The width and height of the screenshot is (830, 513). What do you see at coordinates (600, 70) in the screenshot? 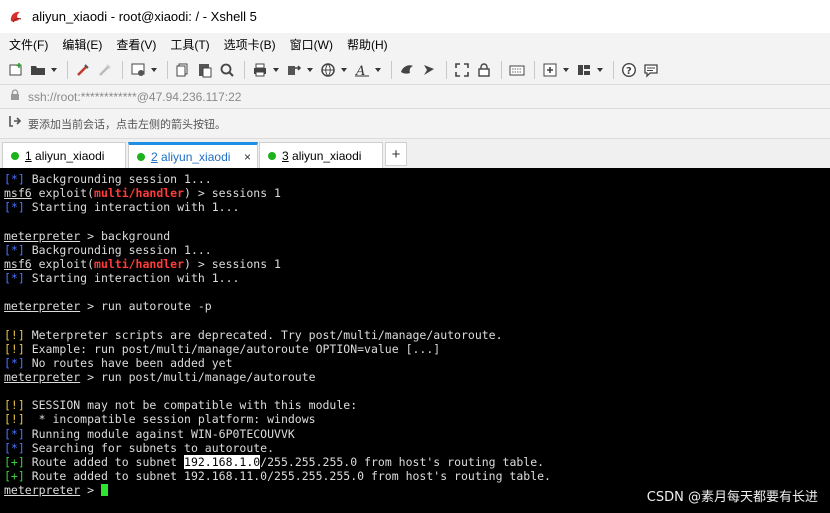
I see `layout-dropdown-icon` at bounding box center [600, 70].